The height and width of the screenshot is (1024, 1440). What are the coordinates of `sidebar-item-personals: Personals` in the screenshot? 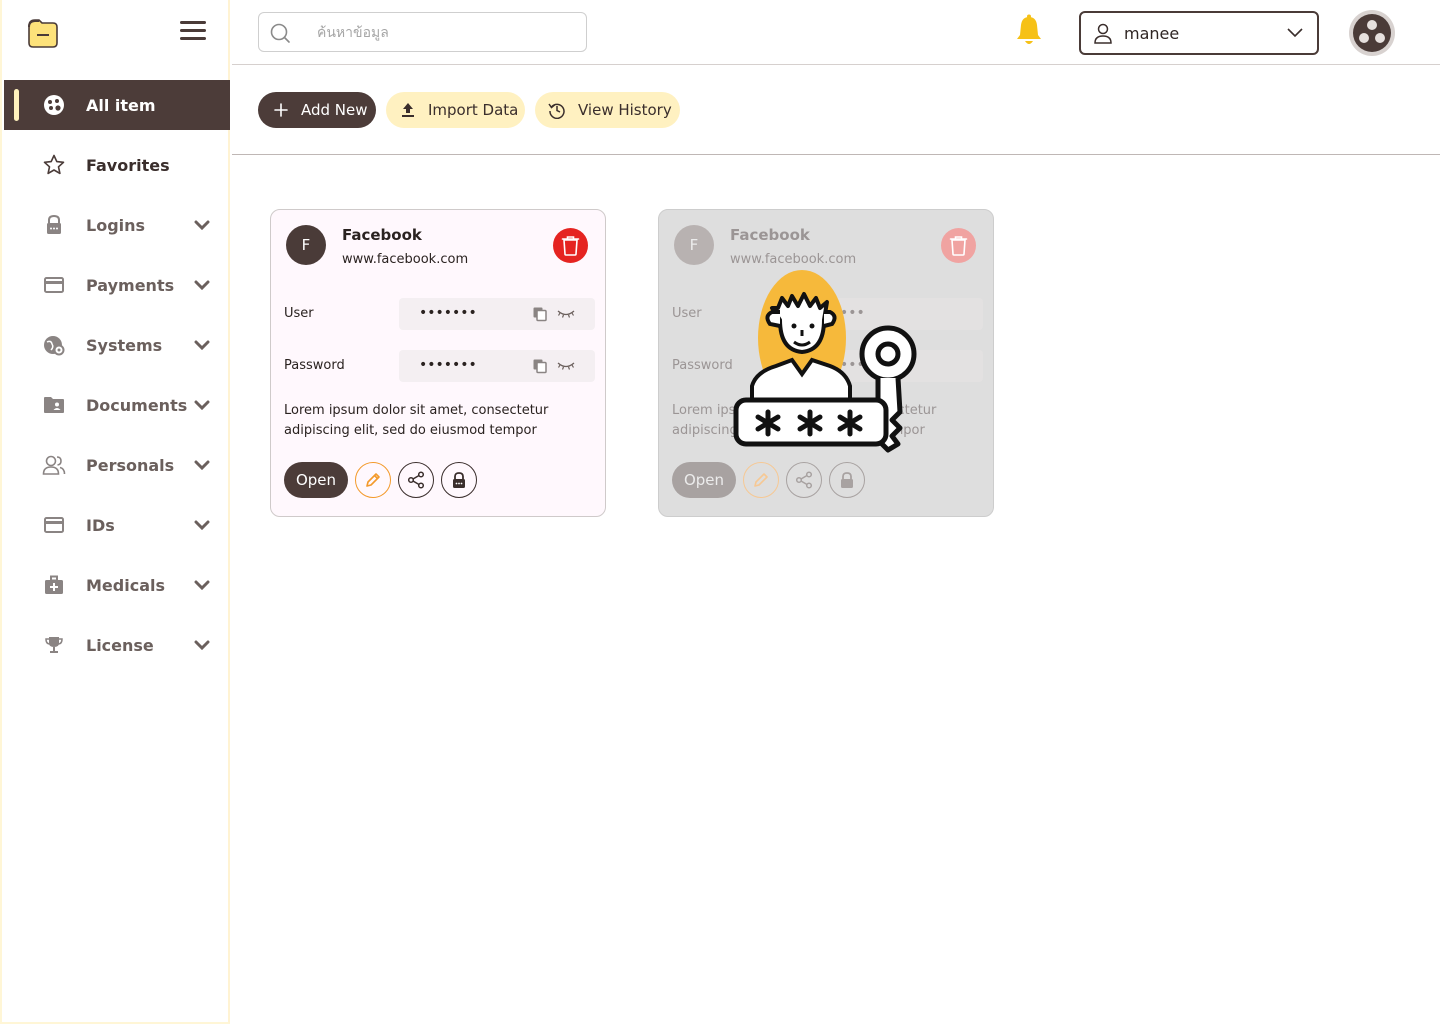 It's located at (117, 465).